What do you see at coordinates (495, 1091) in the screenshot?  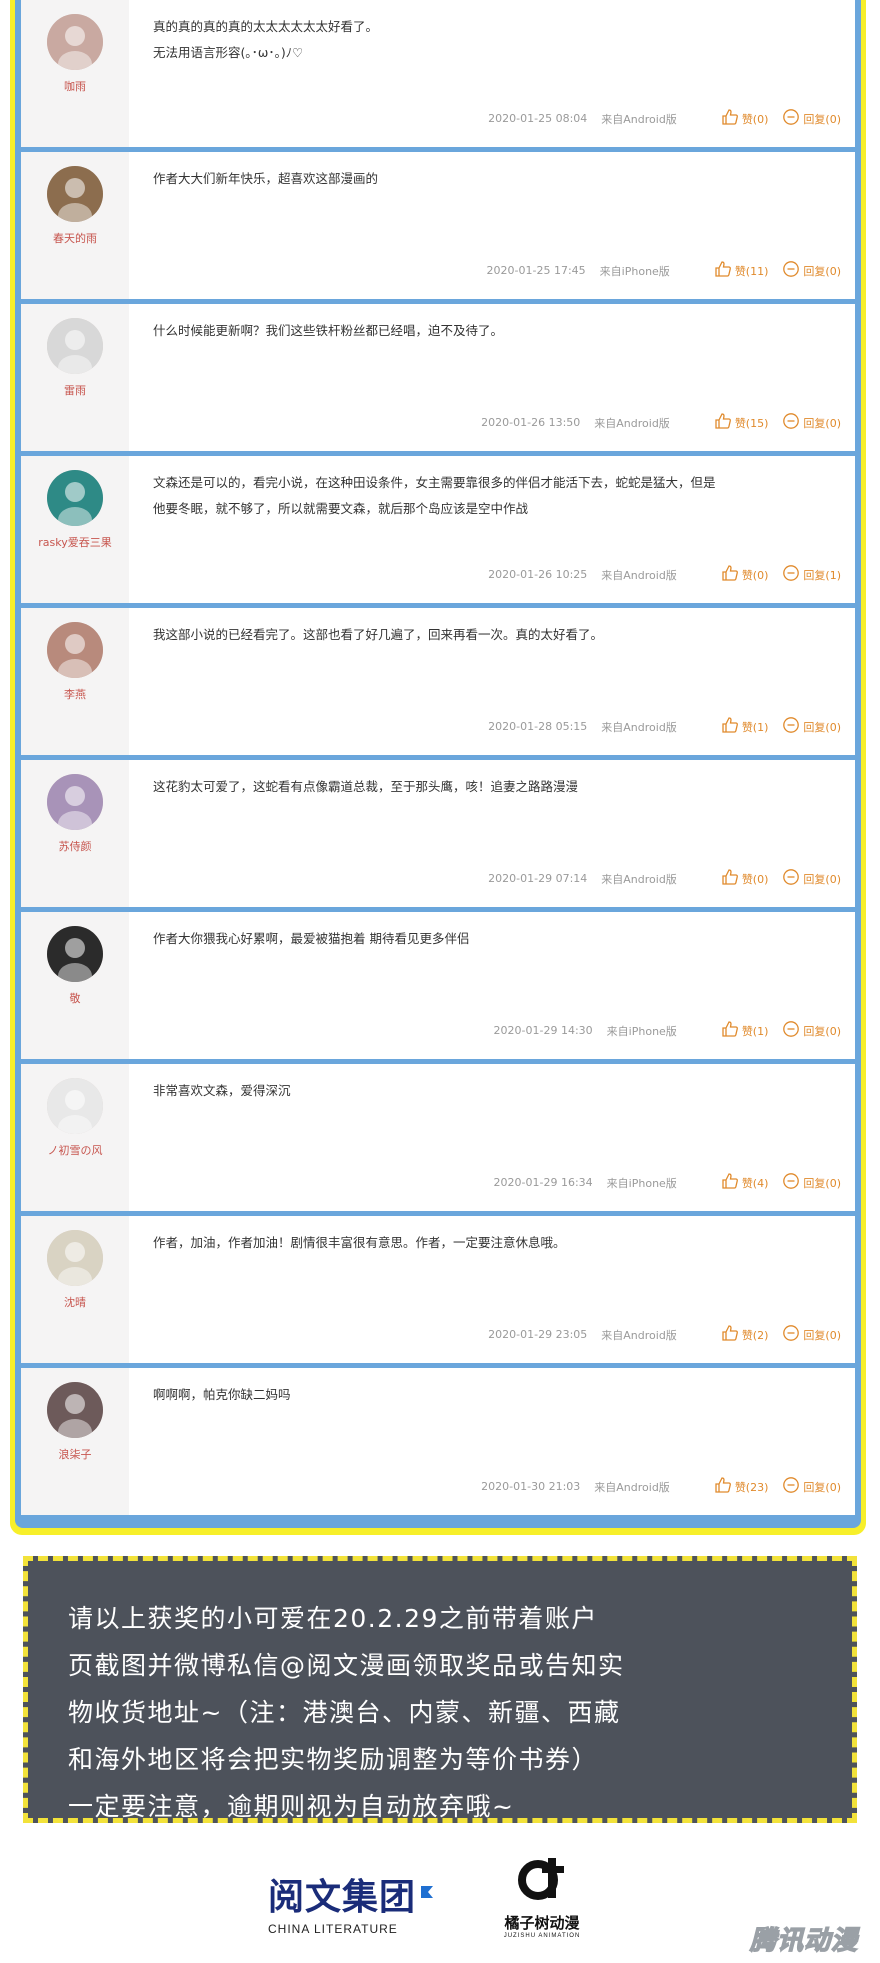 I see `comment-text: 非常喜欢文森，爱得深沉` at bounding box center [495, 1091].